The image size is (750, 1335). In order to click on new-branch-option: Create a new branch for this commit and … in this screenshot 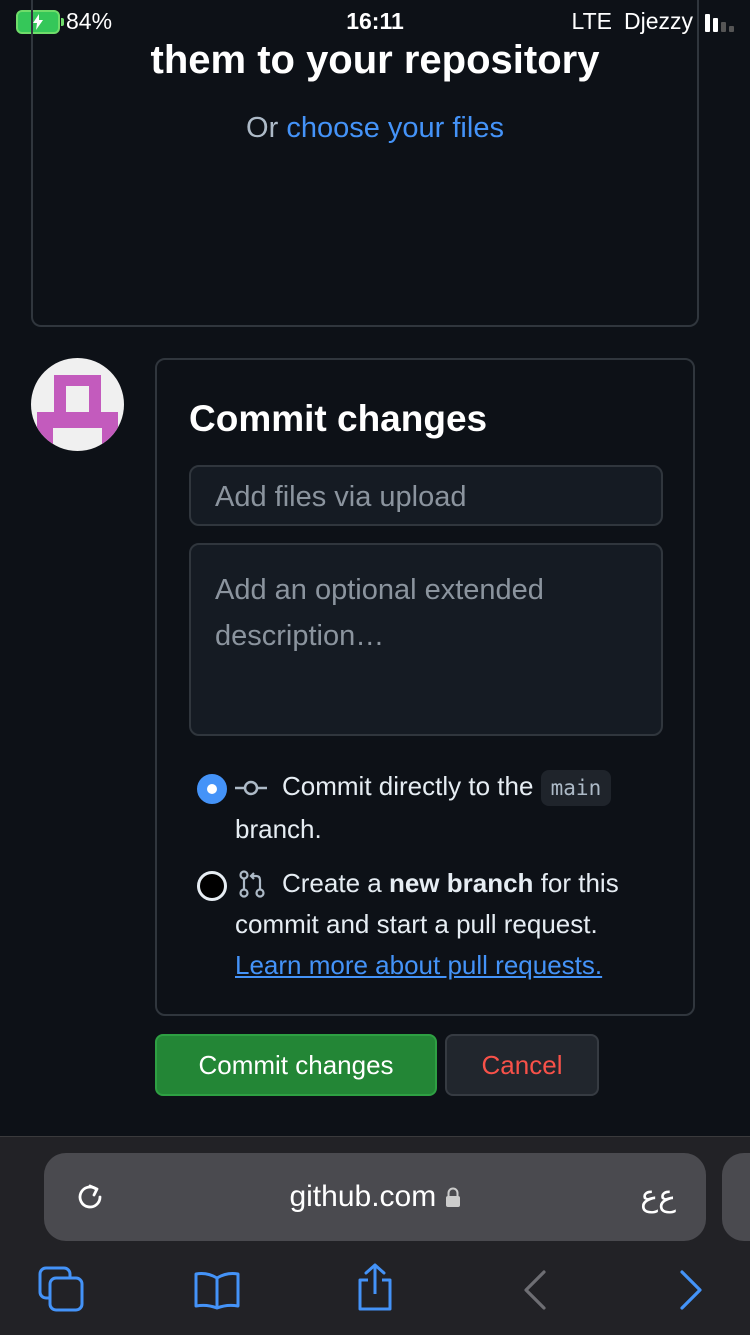, I will do `click(450, 924)`.